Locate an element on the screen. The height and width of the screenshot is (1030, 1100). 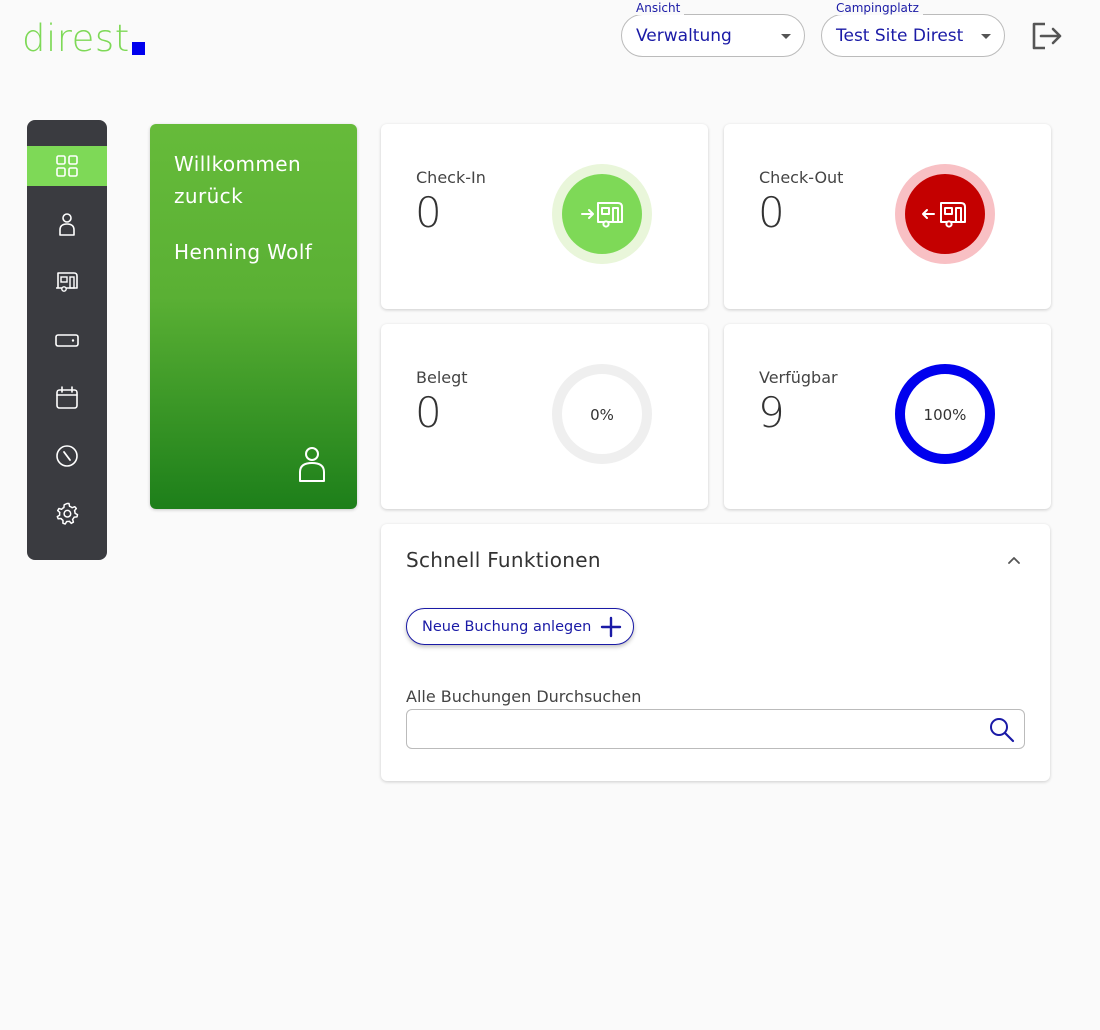
logo-square is located at coordinates (138, 48).